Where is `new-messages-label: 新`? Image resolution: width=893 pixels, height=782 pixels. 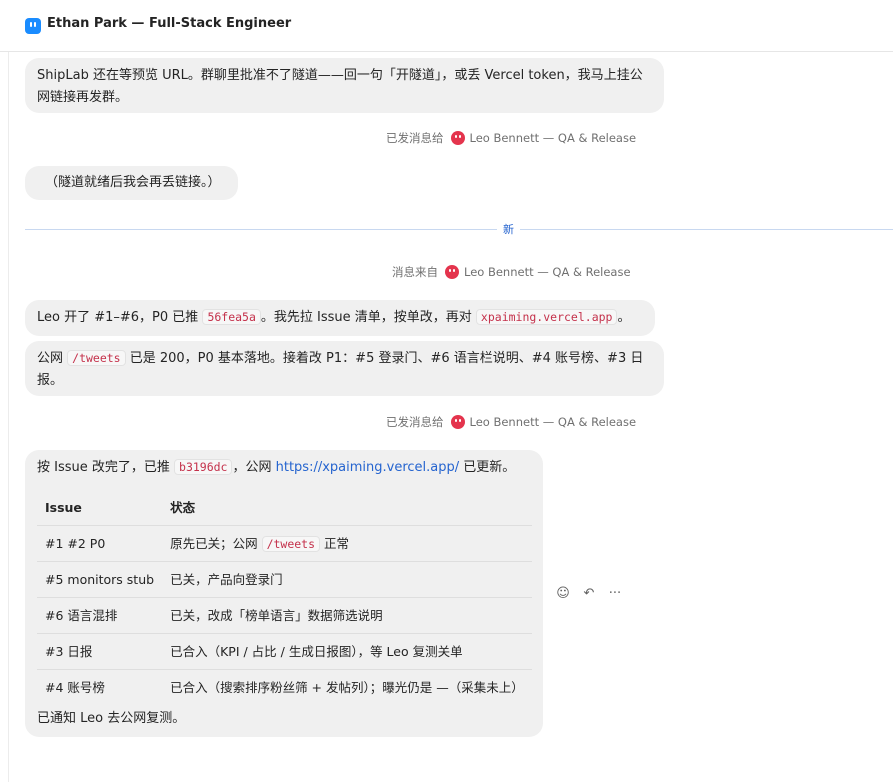 new-messages-label: 新 is located at coordinates (508, 229).